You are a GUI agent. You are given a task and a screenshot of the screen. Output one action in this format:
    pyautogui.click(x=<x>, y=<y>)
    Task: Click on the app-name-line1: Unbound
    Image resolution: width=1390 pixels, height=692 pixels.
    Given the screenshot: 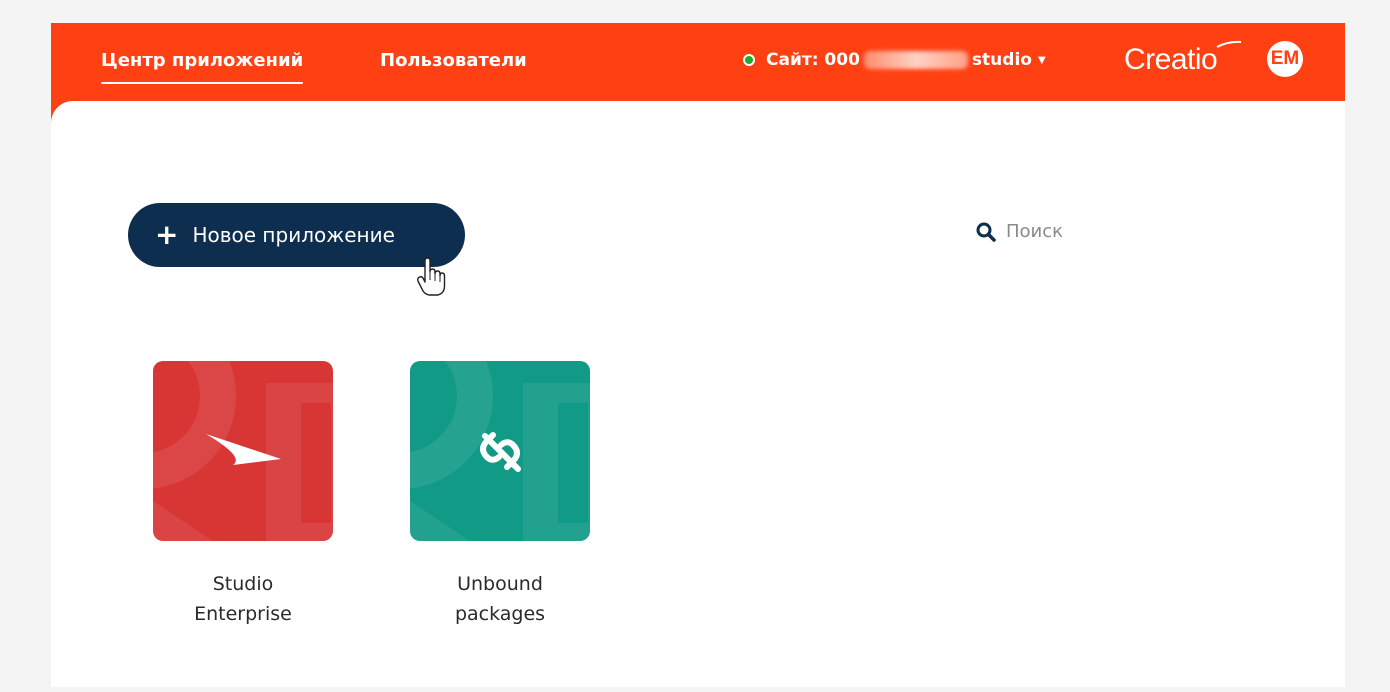 What is the action you would take?
    pyautogui.click(x=500, y=584)
    